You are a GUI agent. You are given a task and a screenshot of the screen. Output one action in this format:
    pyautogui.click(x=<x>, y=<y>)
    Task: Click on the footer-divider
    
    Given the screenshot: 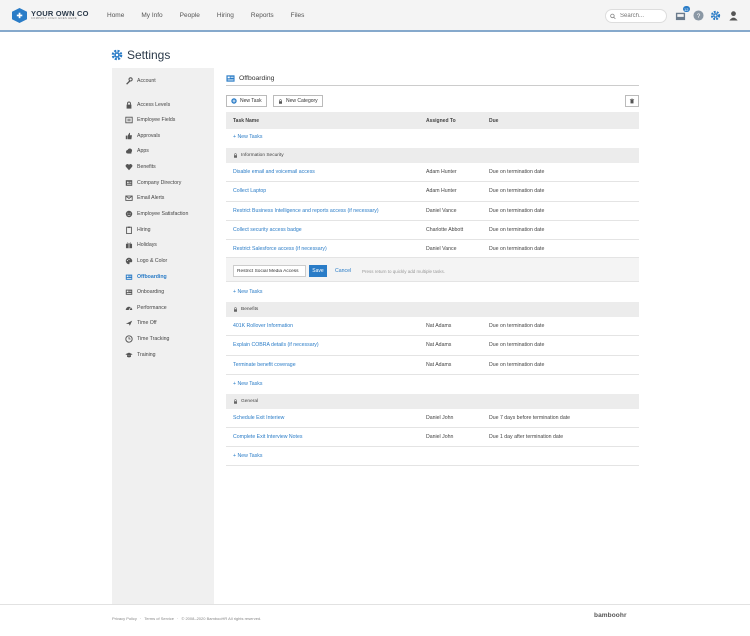 What is the action you would take?
    pyautogui.click(x=375, y=604)
    